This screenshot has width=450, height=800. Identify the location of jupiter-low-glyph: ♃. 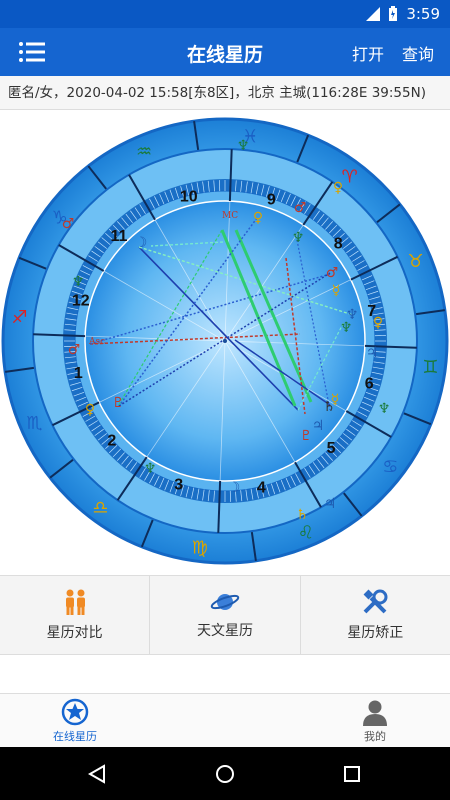
(330, 504).